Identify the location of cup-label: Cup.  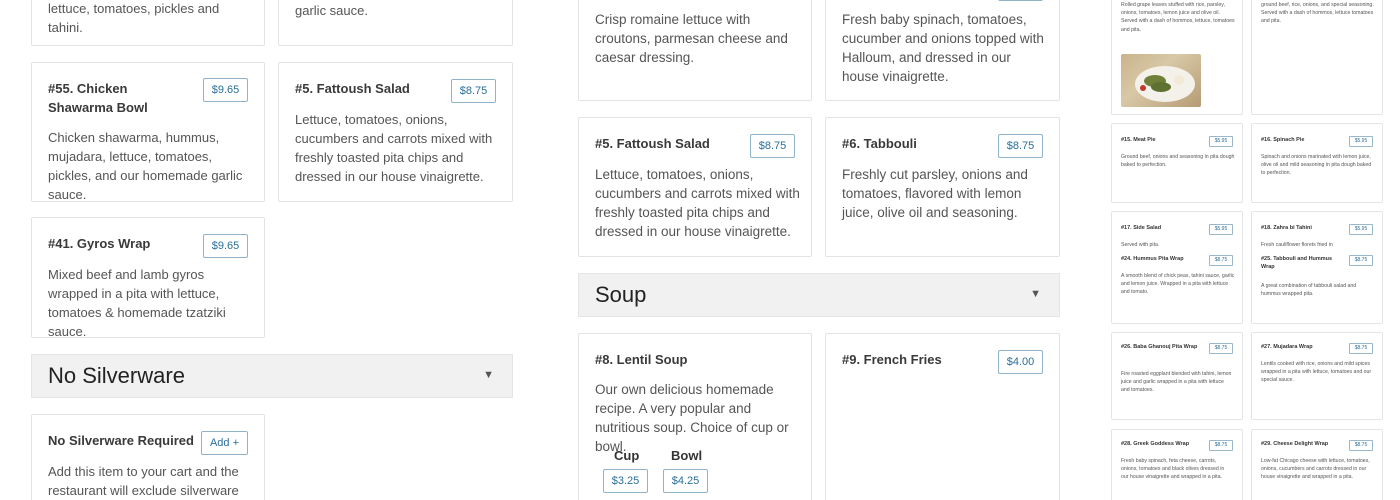
(627, 455).